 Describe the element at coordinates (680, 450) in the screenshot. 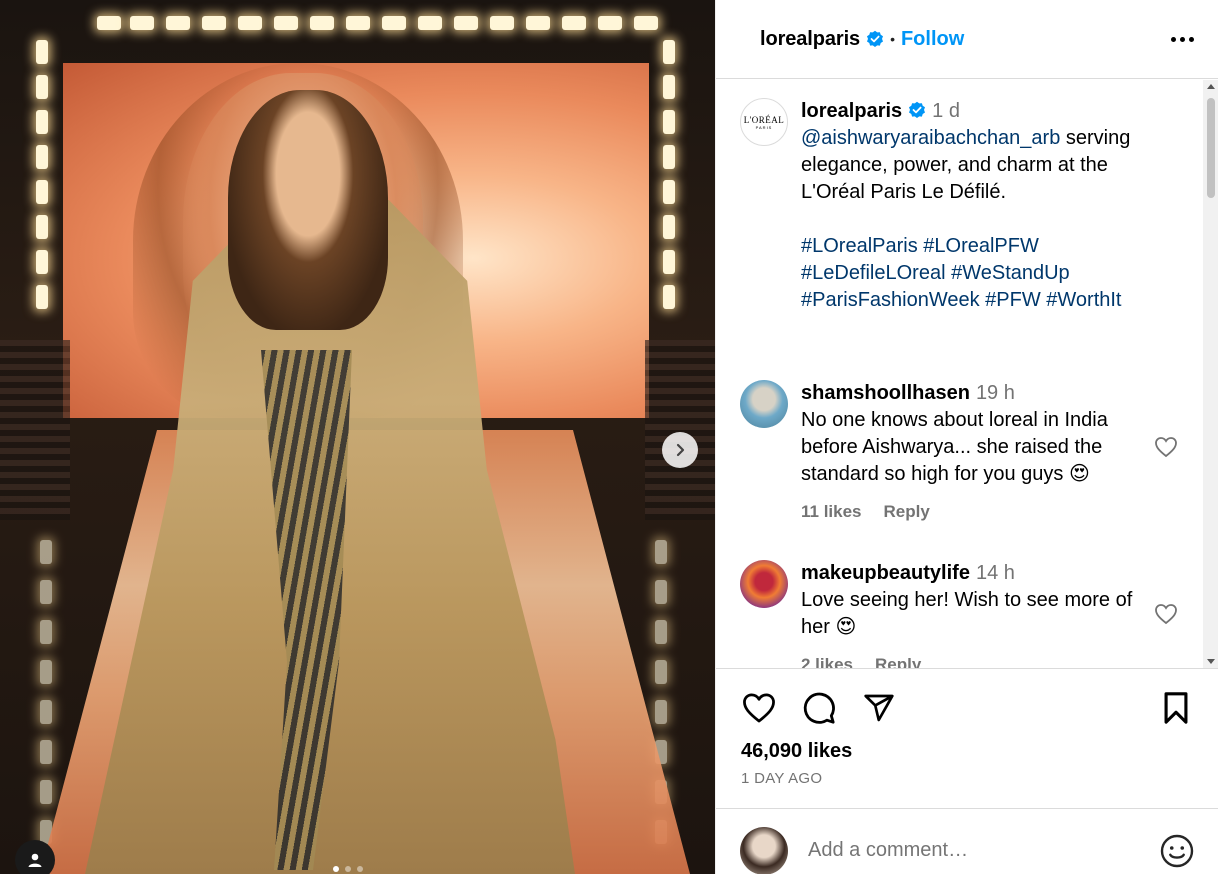

I see `next-image-button` at that location.